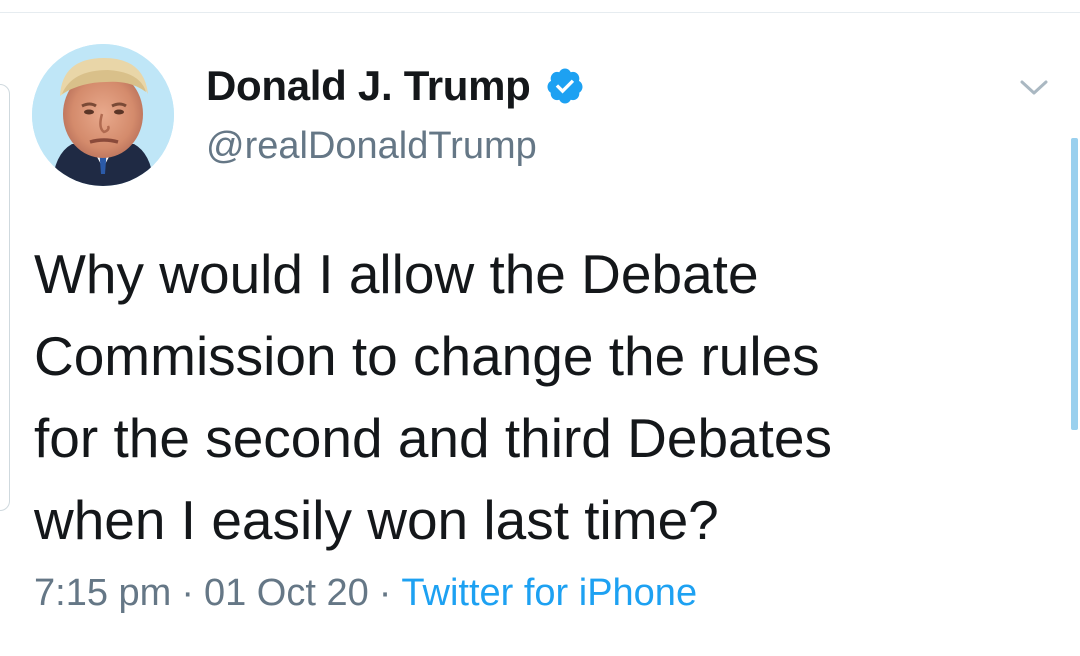 The width and height of the screenshot is (1080, 656). I want to click on tweet-meta: 7:15 pm · 01 Oct 20 · Twitter for iPhone, so click(365, 593).